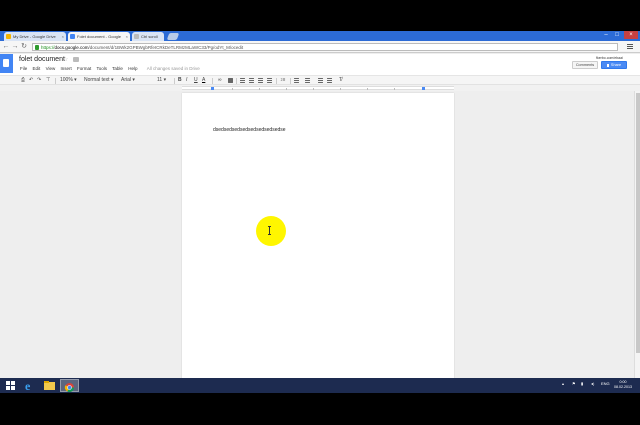 Image resolution: width=640 pixels, height=425 pixels. What do you see at coordinates (71, 47) in the screenshot?
I see `url-domain: docs.google.com` at bounding box center [71, 47].